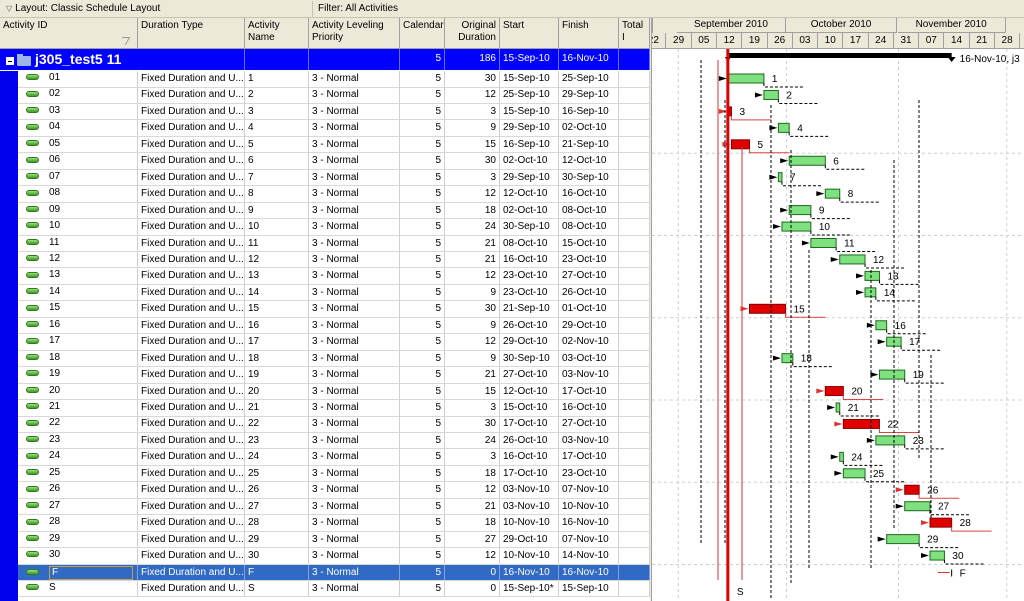 The width and height of the screenshot is (1024, 601). I want to click on activity-id-cell: 15, so click(78, 309).